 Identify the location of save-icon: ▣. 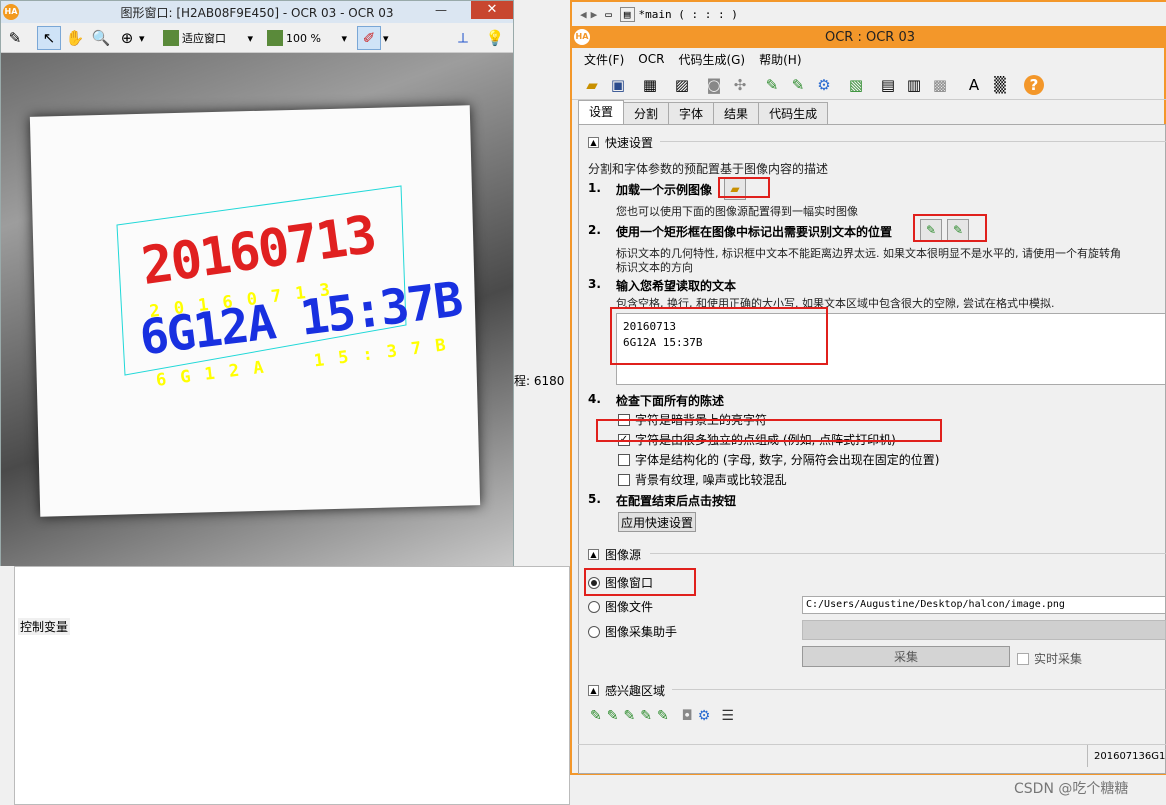
(618, 85).